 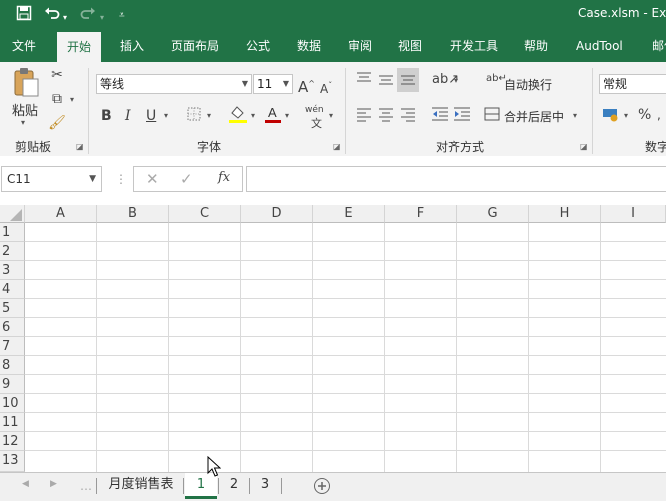 I want to click on tab-insert: 插入, so click(x=132, y=46).